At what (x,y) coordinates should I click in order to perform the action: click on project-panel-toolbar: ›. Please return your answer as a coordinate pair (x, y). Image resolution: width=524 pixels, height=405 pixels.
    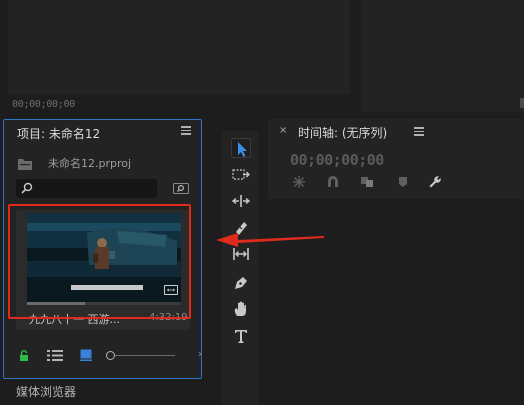
    Looking at the image, I should click on (103, 356).